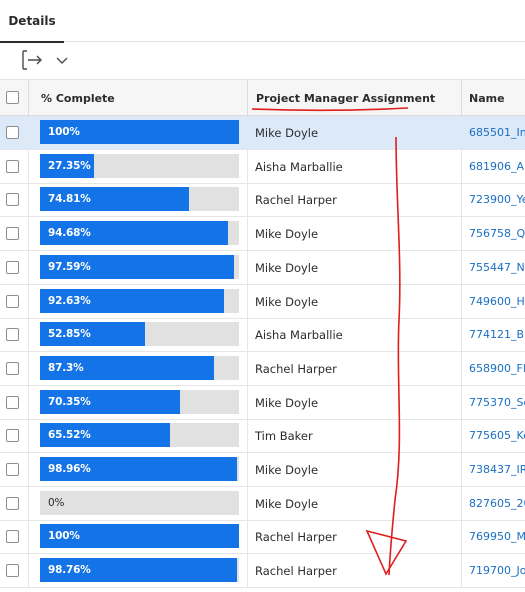  Describe the element at coordinates (497, 436) in the screenshot. I see `project-name-link: 775605_Ke` at that location.